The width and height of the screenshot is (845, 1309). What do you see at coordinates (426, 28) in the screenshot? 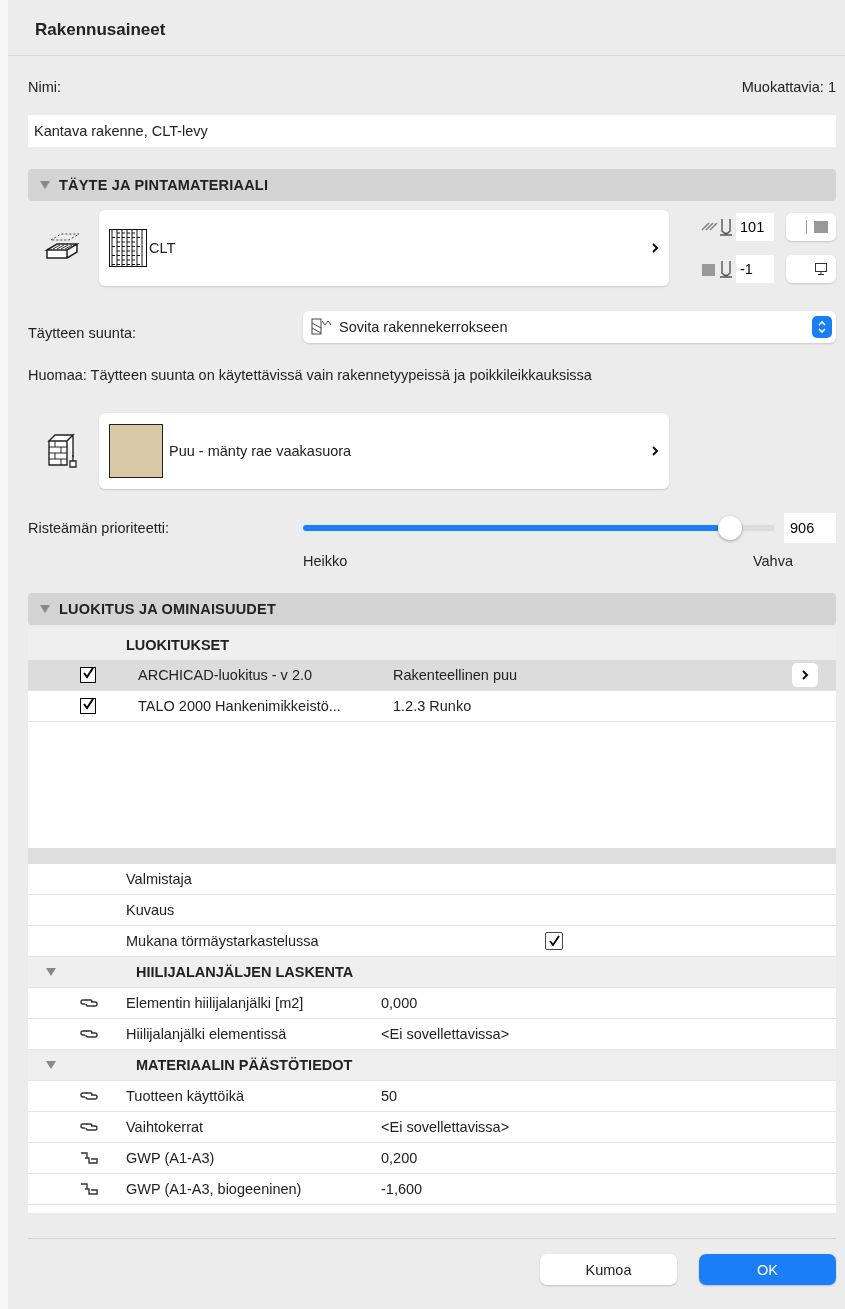
I see `window-title: Rakennusaineet` at bounding box center [426, 28].